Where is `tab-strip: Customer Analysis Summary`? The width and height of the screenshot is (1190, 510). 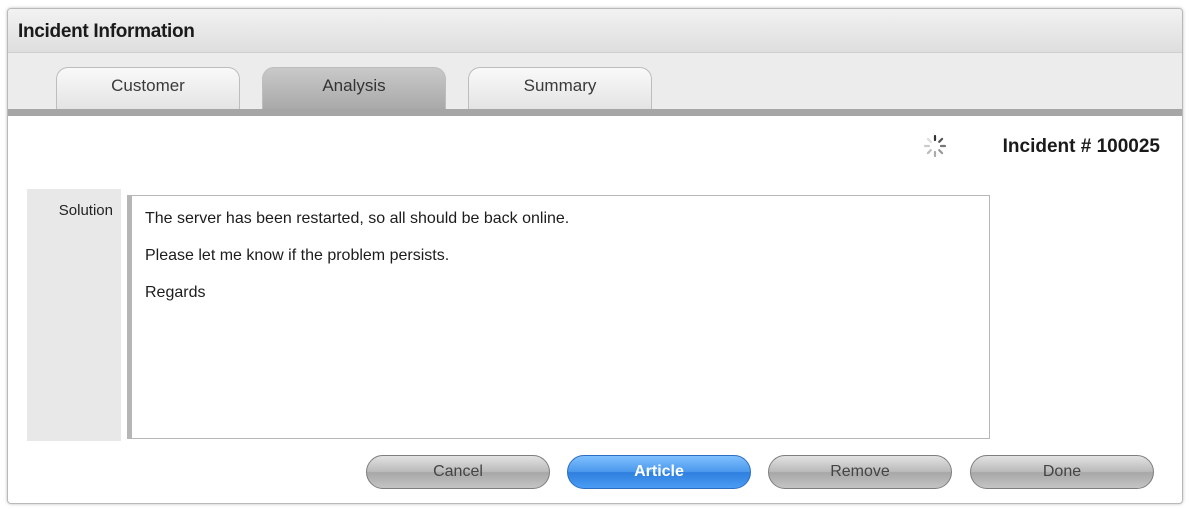
tab-strip: Customer Analysis Summary is located at coordinates (595, 81).